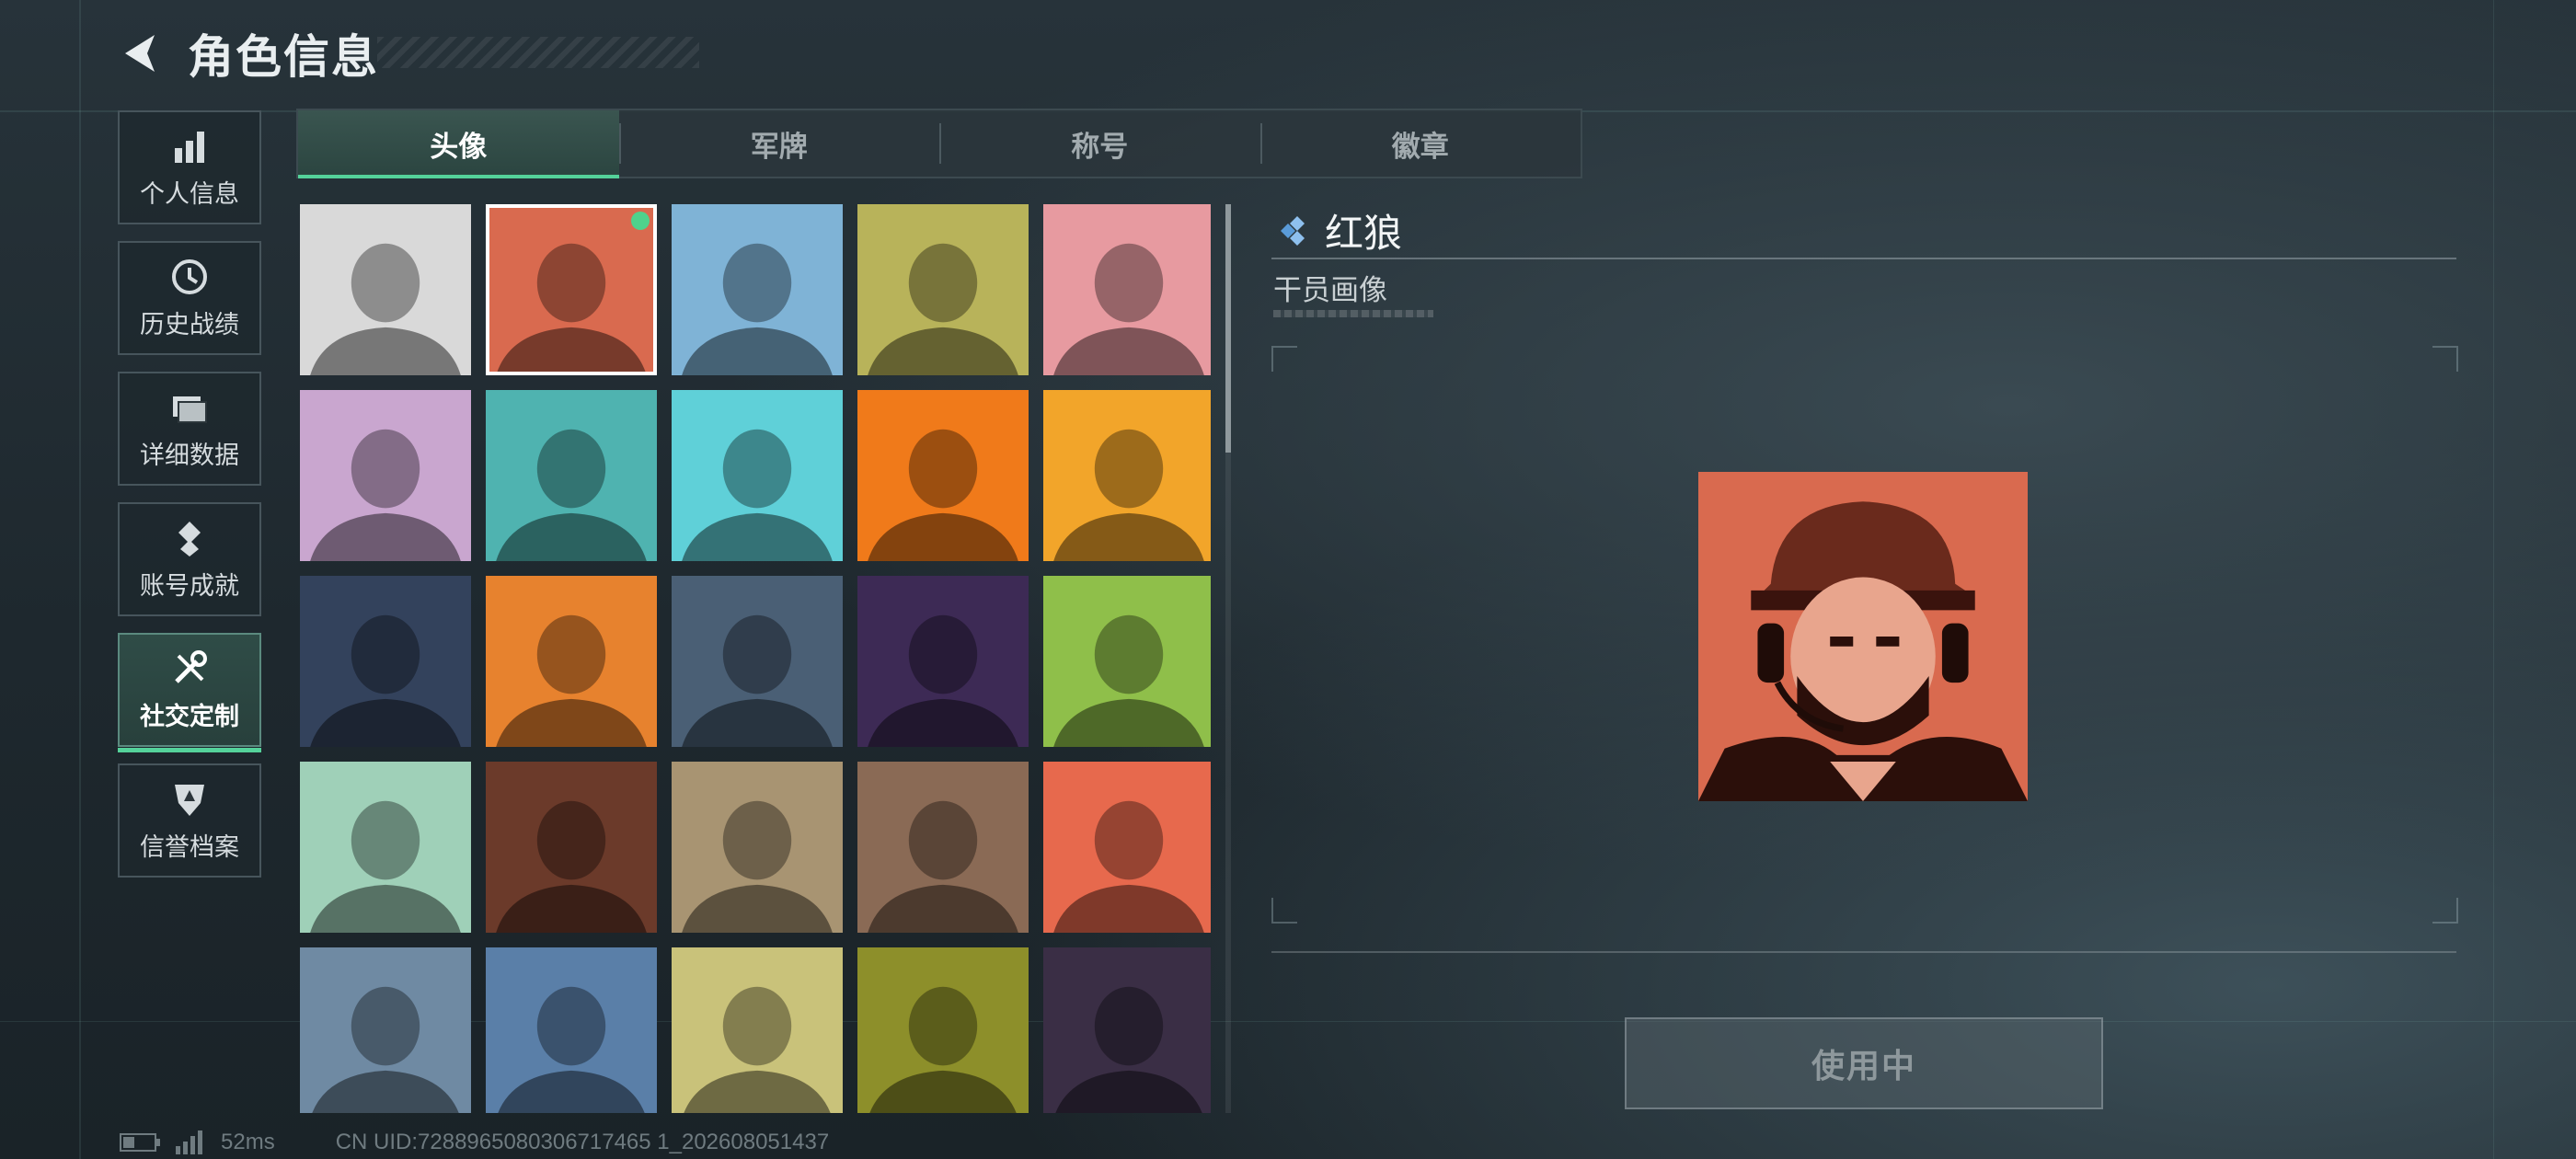  I want to click on white-haired-girl-portrait, so click(385, 475).